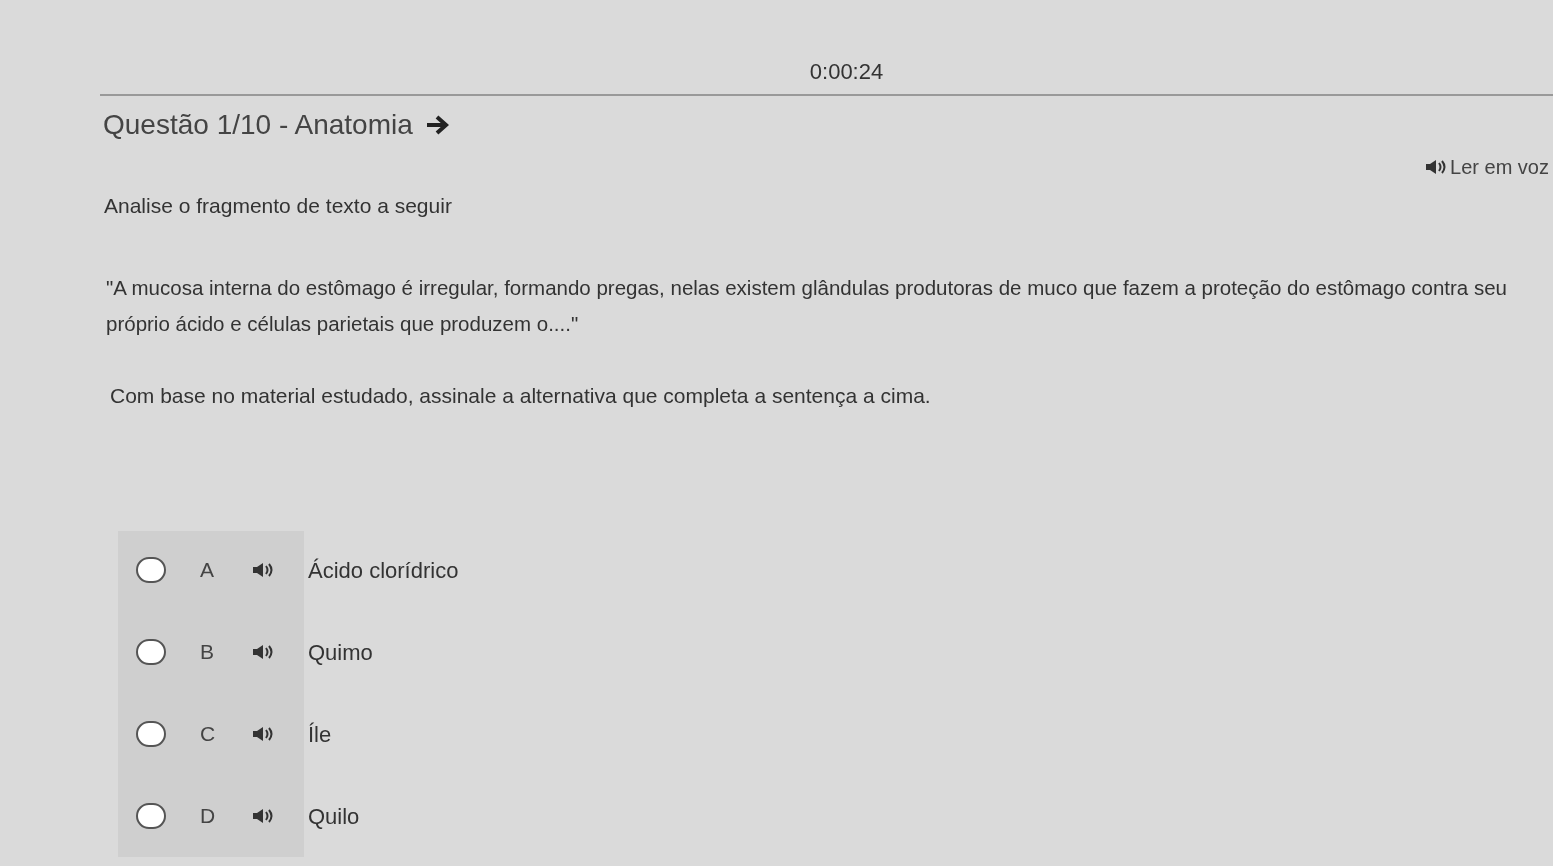  What do you see at coordinates (521, 395) in the screenshot?
I see `instruction-text: Com base no material estudado, assinale a alternativa que completa a sentença a cima.` at bounding box center [521, 395].